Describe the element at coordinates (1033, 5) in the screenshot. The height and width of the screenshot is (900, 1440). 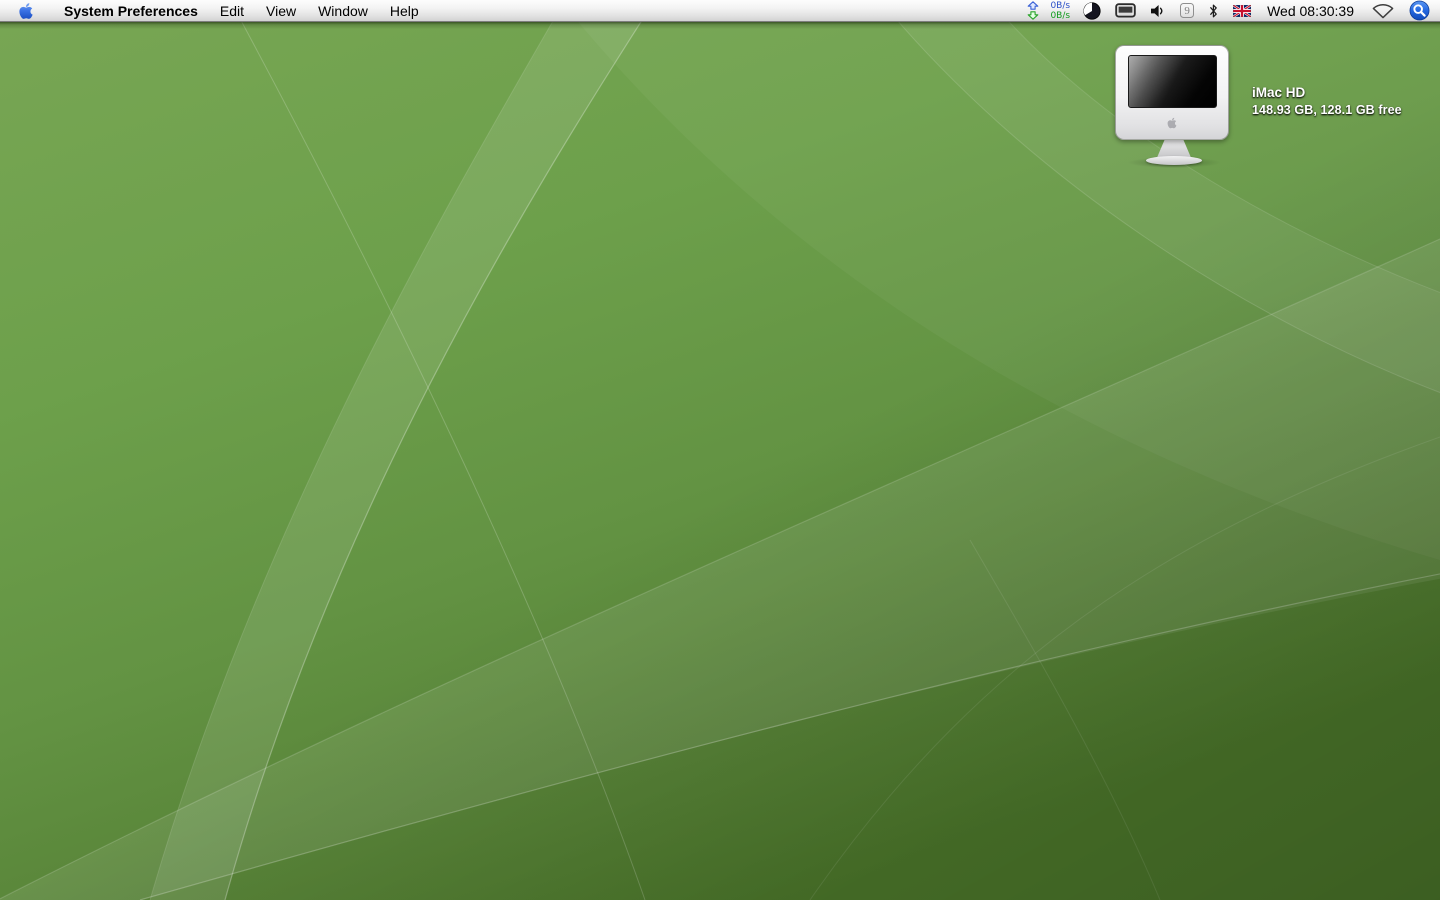
I see `upload-arrow-icon` at that location.